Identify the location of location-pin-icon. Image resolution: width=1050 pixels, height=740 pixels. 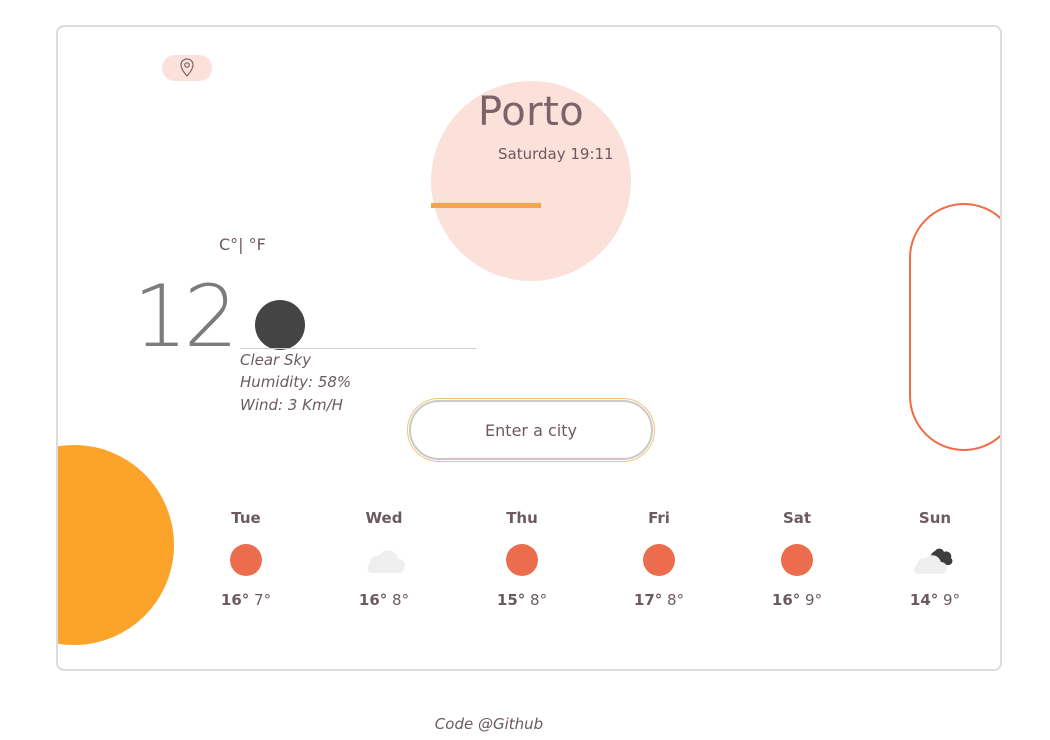
(187, 67).